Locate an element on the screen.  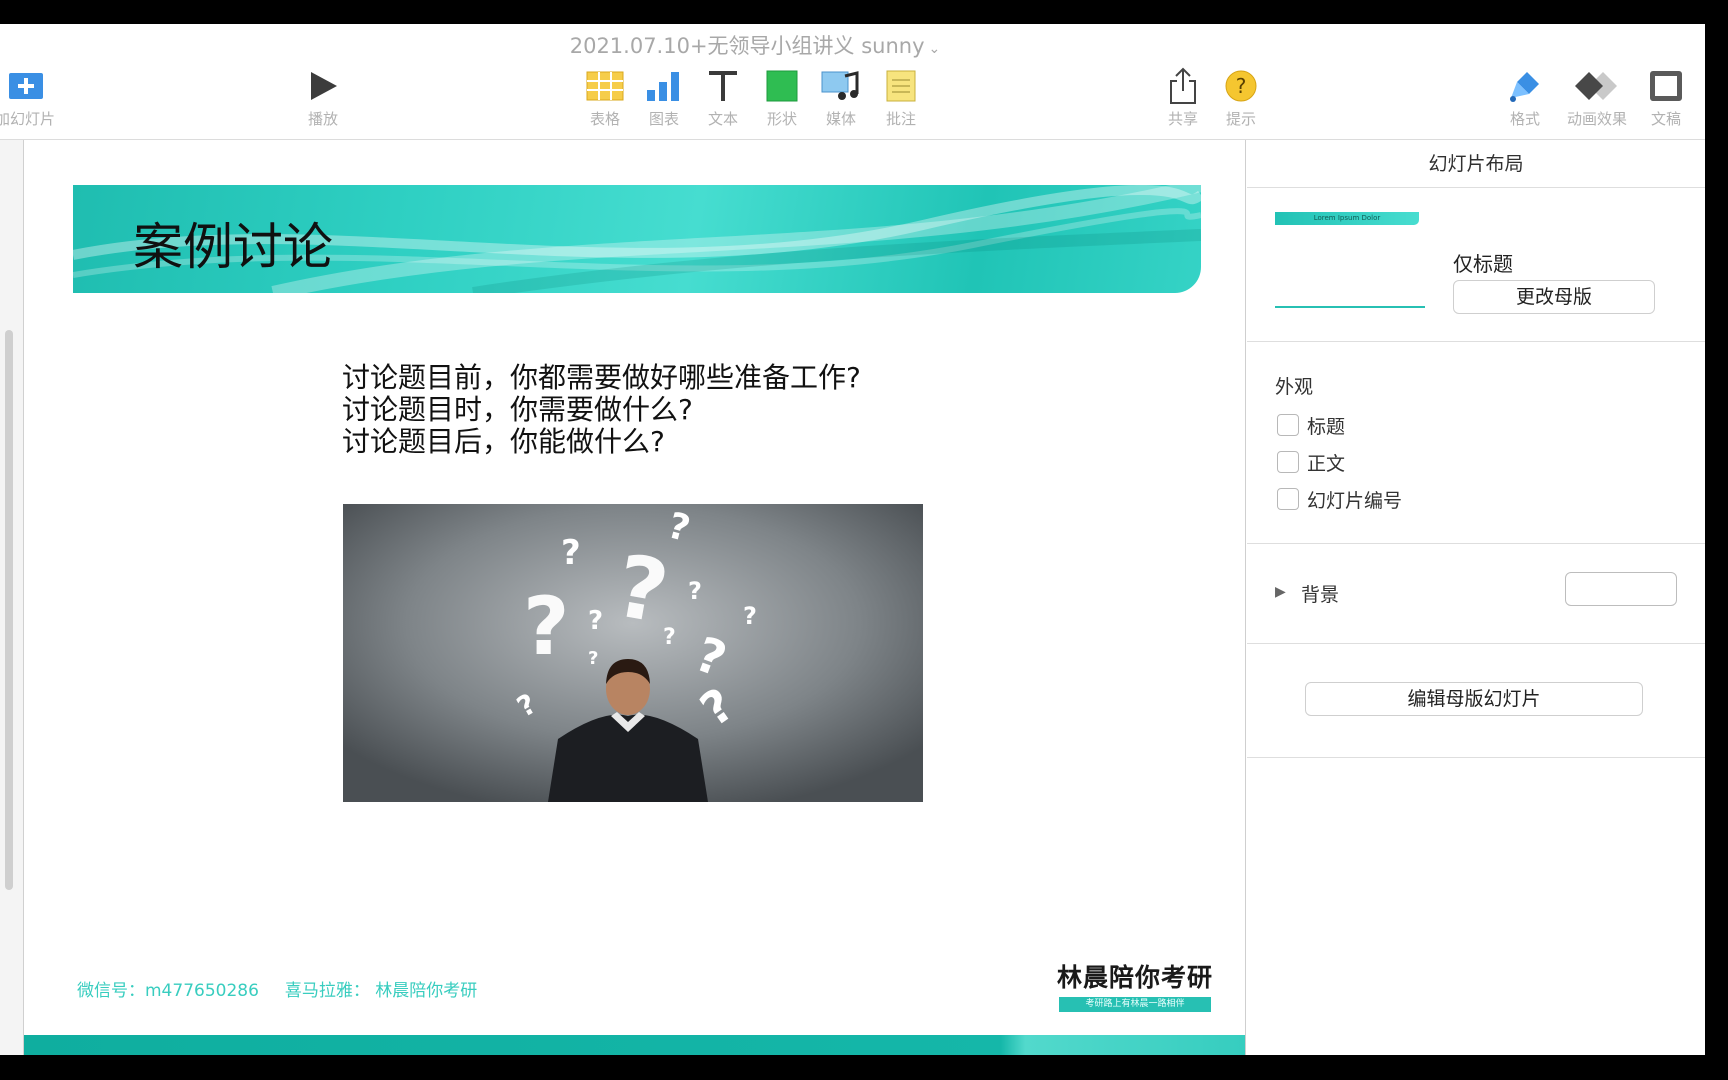
layout-thumbnail: Lorem Ipsum Dolor is located at coordinates (1350, 260).